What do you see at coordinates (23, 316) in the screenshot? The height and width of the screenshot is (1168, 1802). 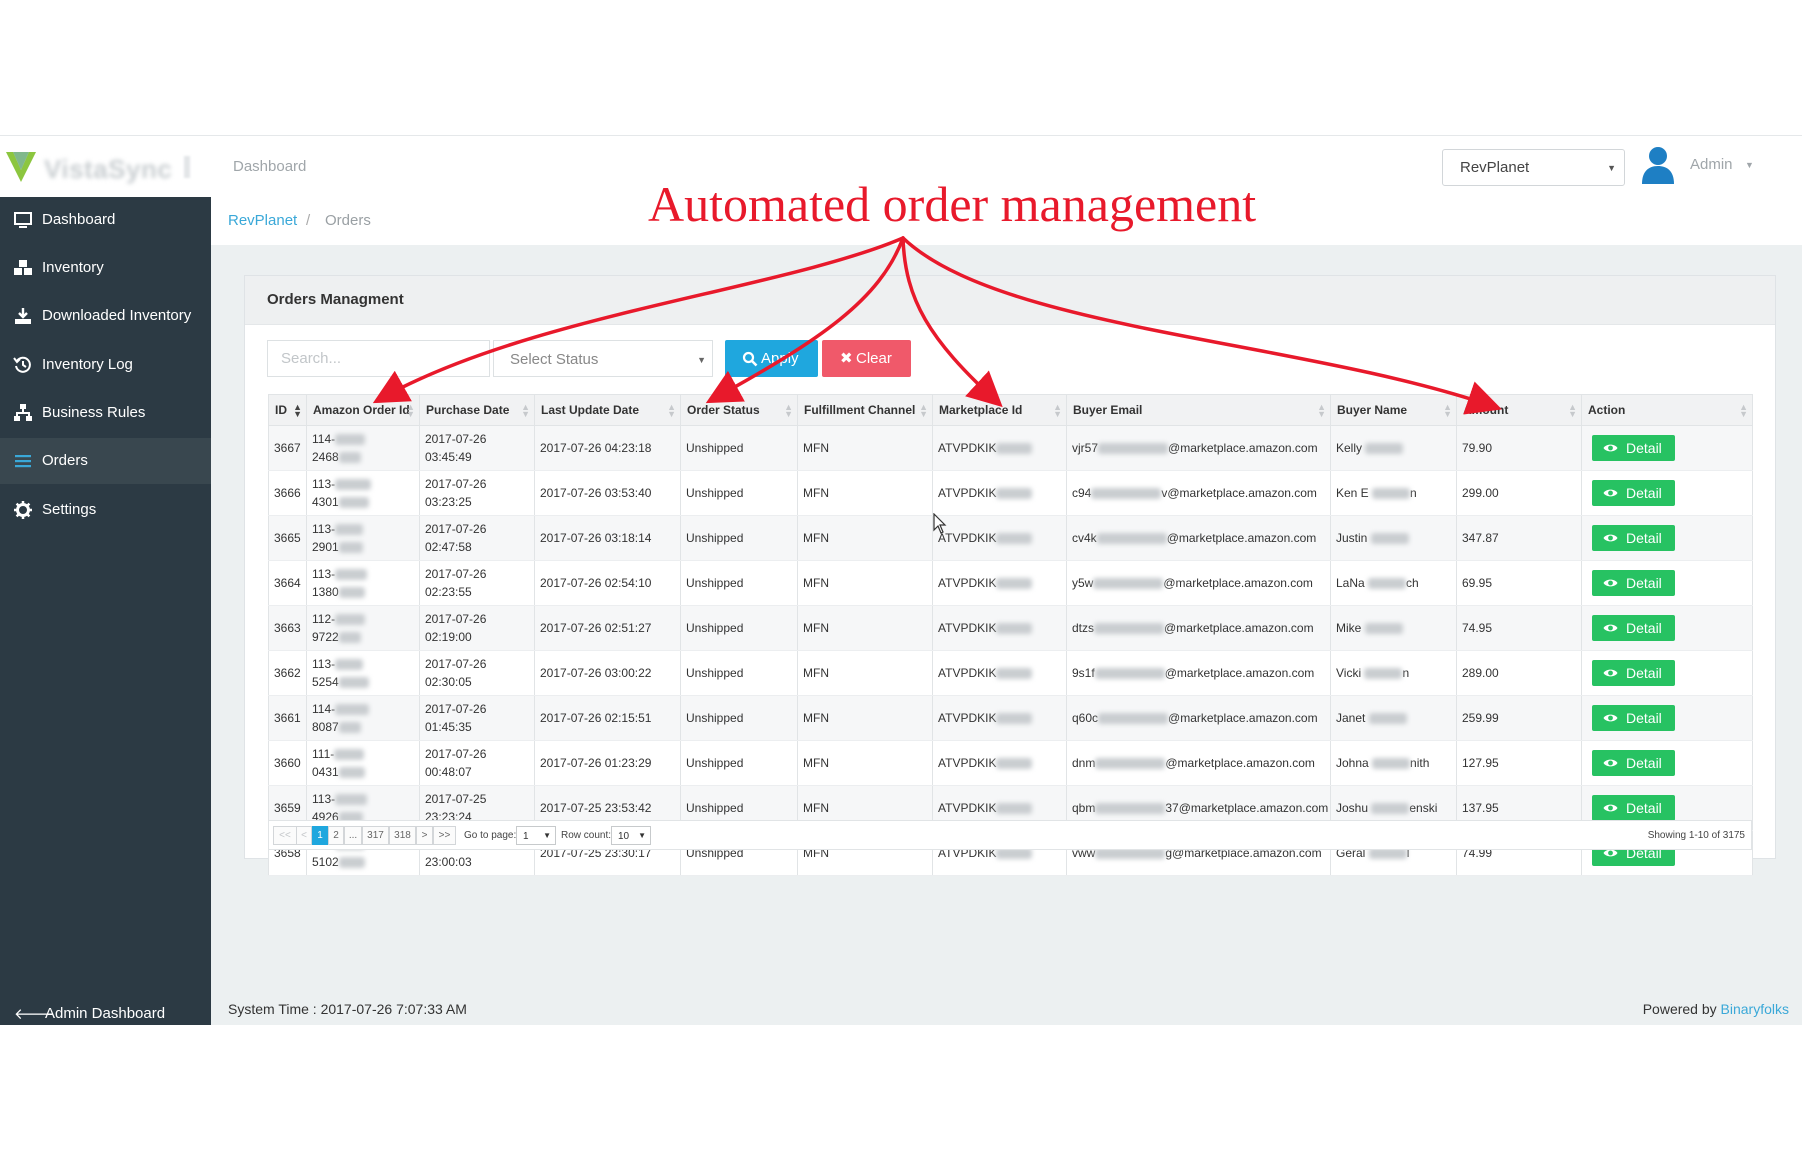 I see `download-icon` at bounding box center [23, 316].